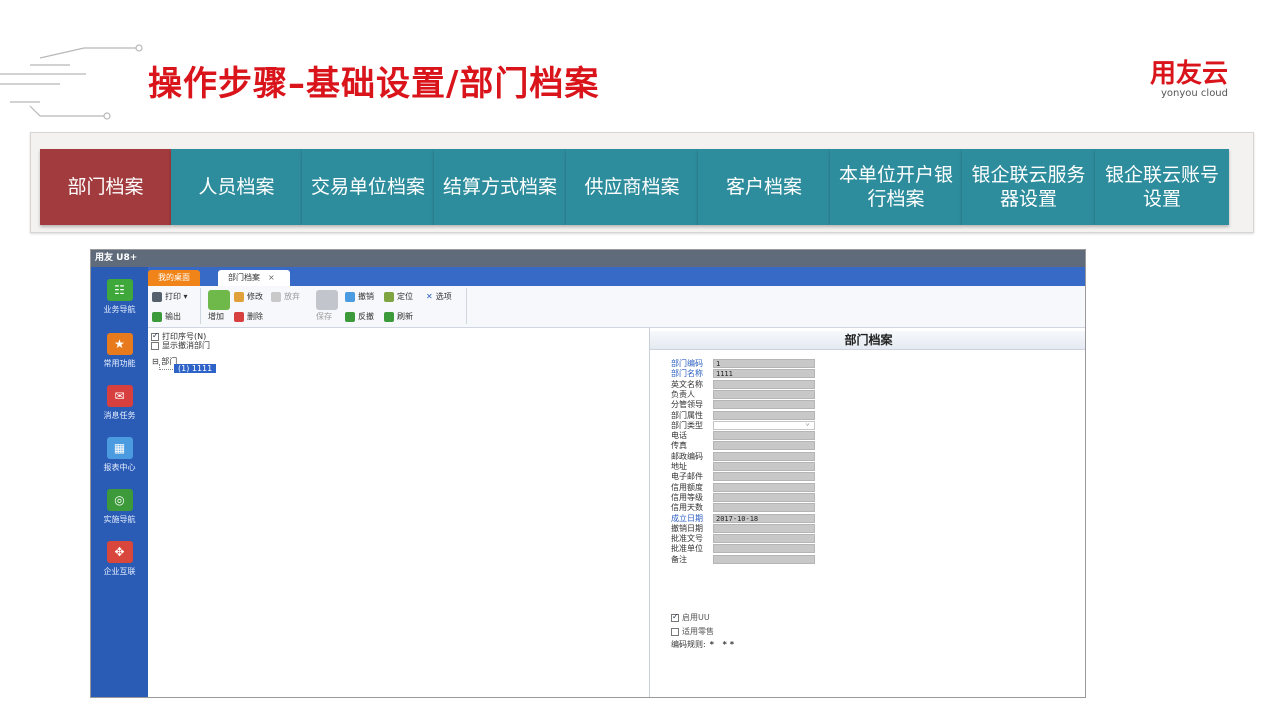 Image resolution: width=1280 pixels, height=720 pixels. I want to click on field-input: 2017-10-18, so click(764, 518).